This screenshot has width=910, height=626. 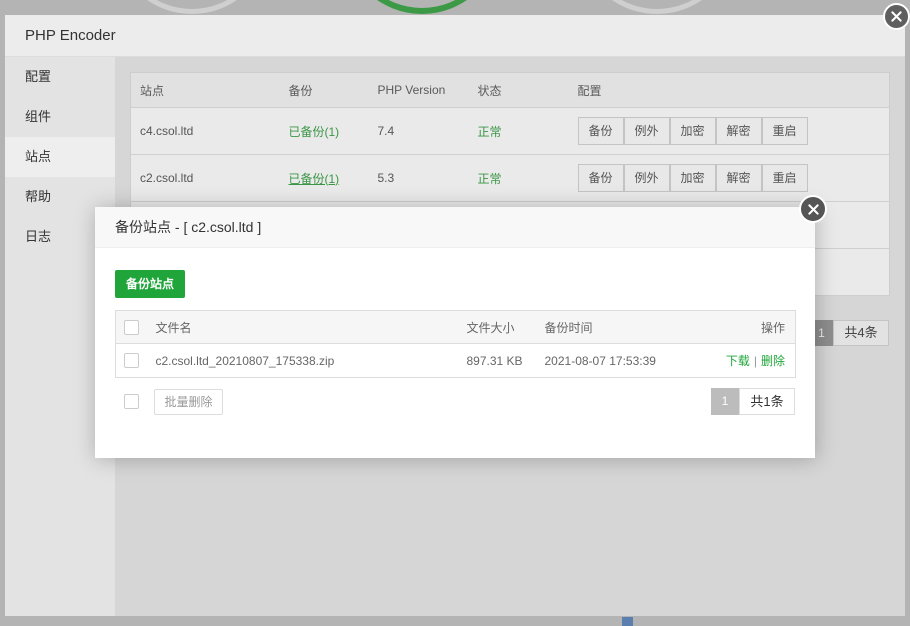 I want to click on background-gauge-active, so click(x=422, y=7).